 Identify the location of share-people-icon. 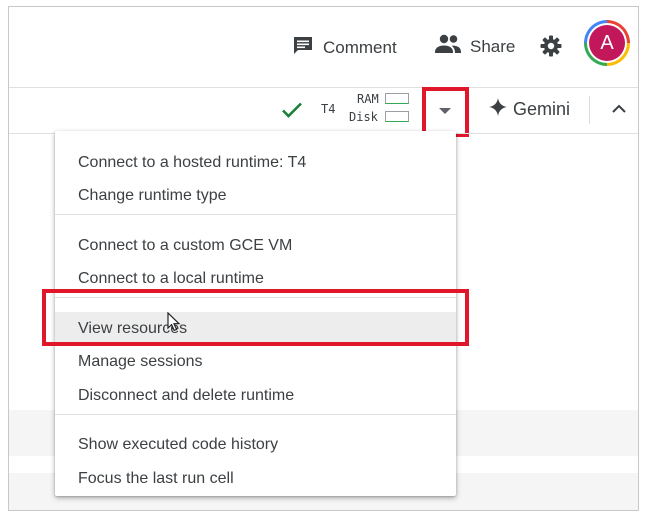
(448, 46).